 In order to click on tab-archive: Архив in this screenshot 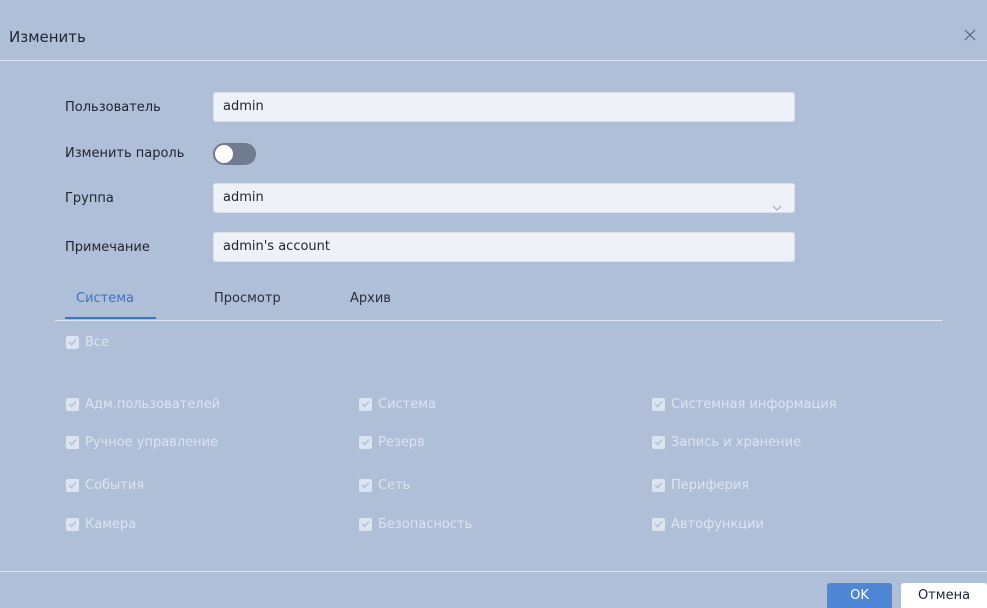, I will do `click(370, 298)`.